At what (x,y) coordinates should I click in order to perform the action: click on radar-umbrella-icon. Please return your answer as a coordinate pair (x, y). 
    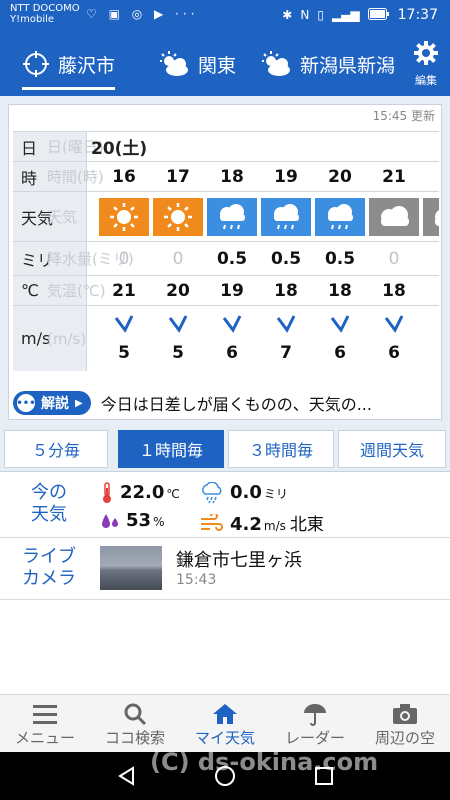
    Looking at the image, I should click on (315, 714).